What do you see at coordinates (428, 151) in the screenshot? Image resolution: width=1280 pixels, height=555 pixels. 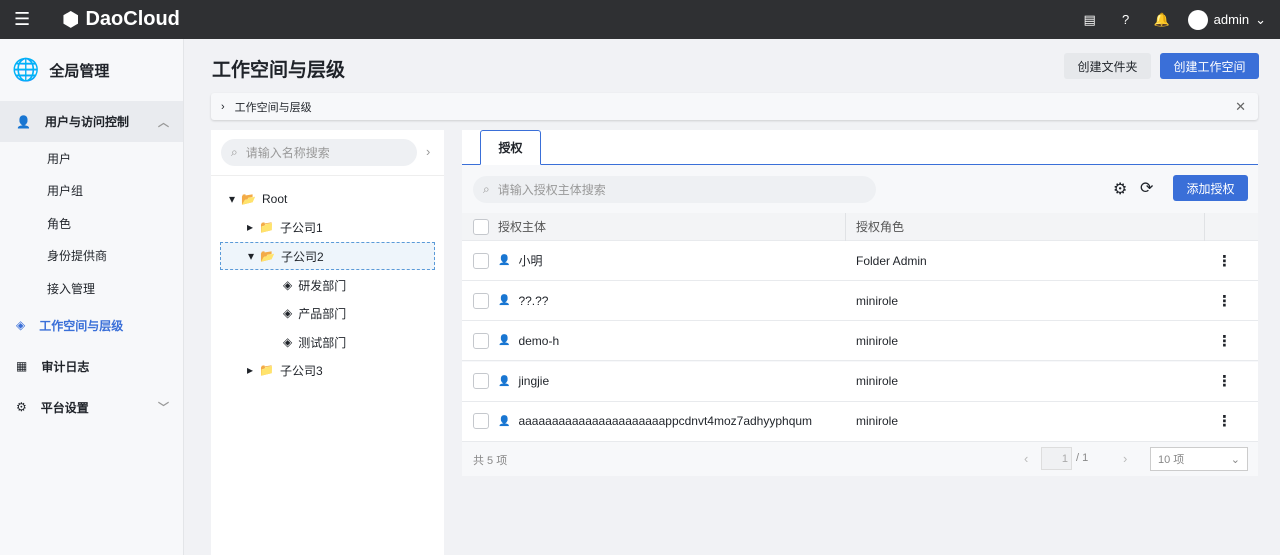 I see `collapse-icon: ›` at bounding box center [428, 151].